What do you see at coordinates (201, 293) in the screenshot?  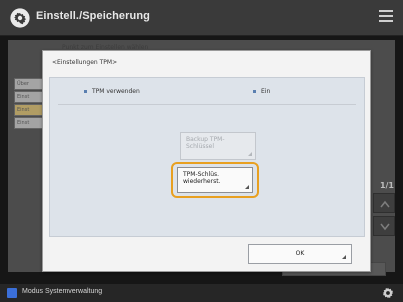 I see `footer-bar: Modus Systemverwaltung` at bounding box center [201, 293].